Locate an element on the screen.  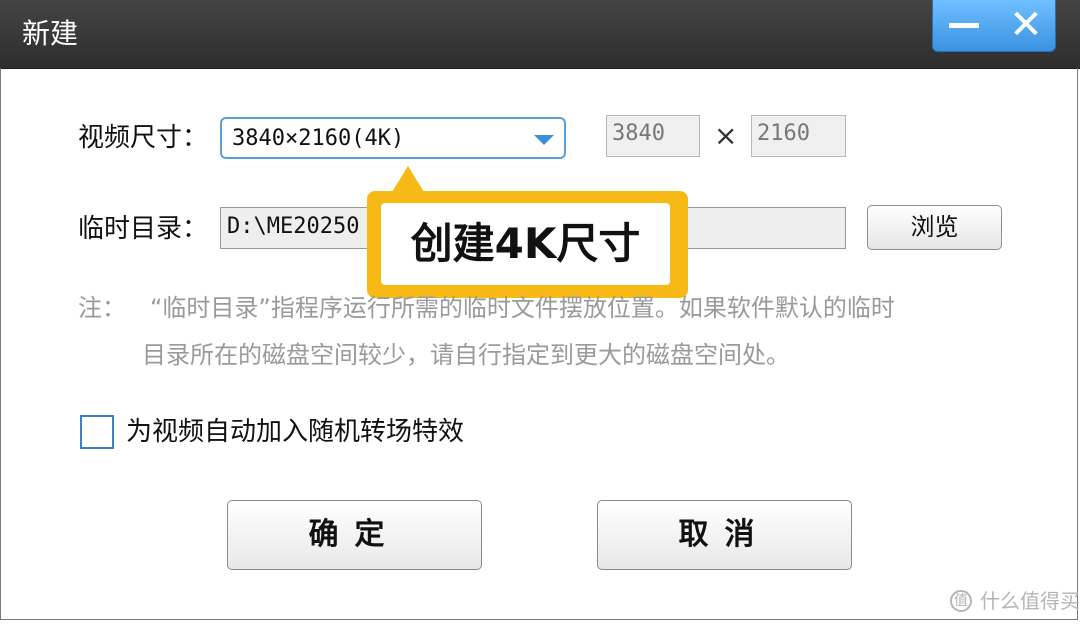
video-size-selected-value: 3840×2160(4K) is located at coordinates (318, 138).